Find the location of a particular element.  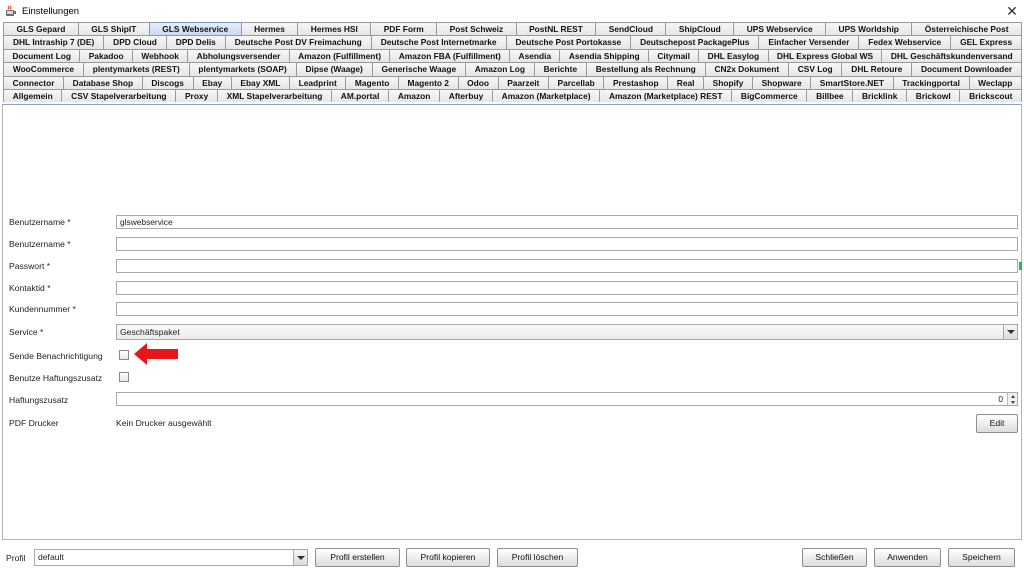

tab-amazon-log: Amazon Log is located at coordinates (499, 69).